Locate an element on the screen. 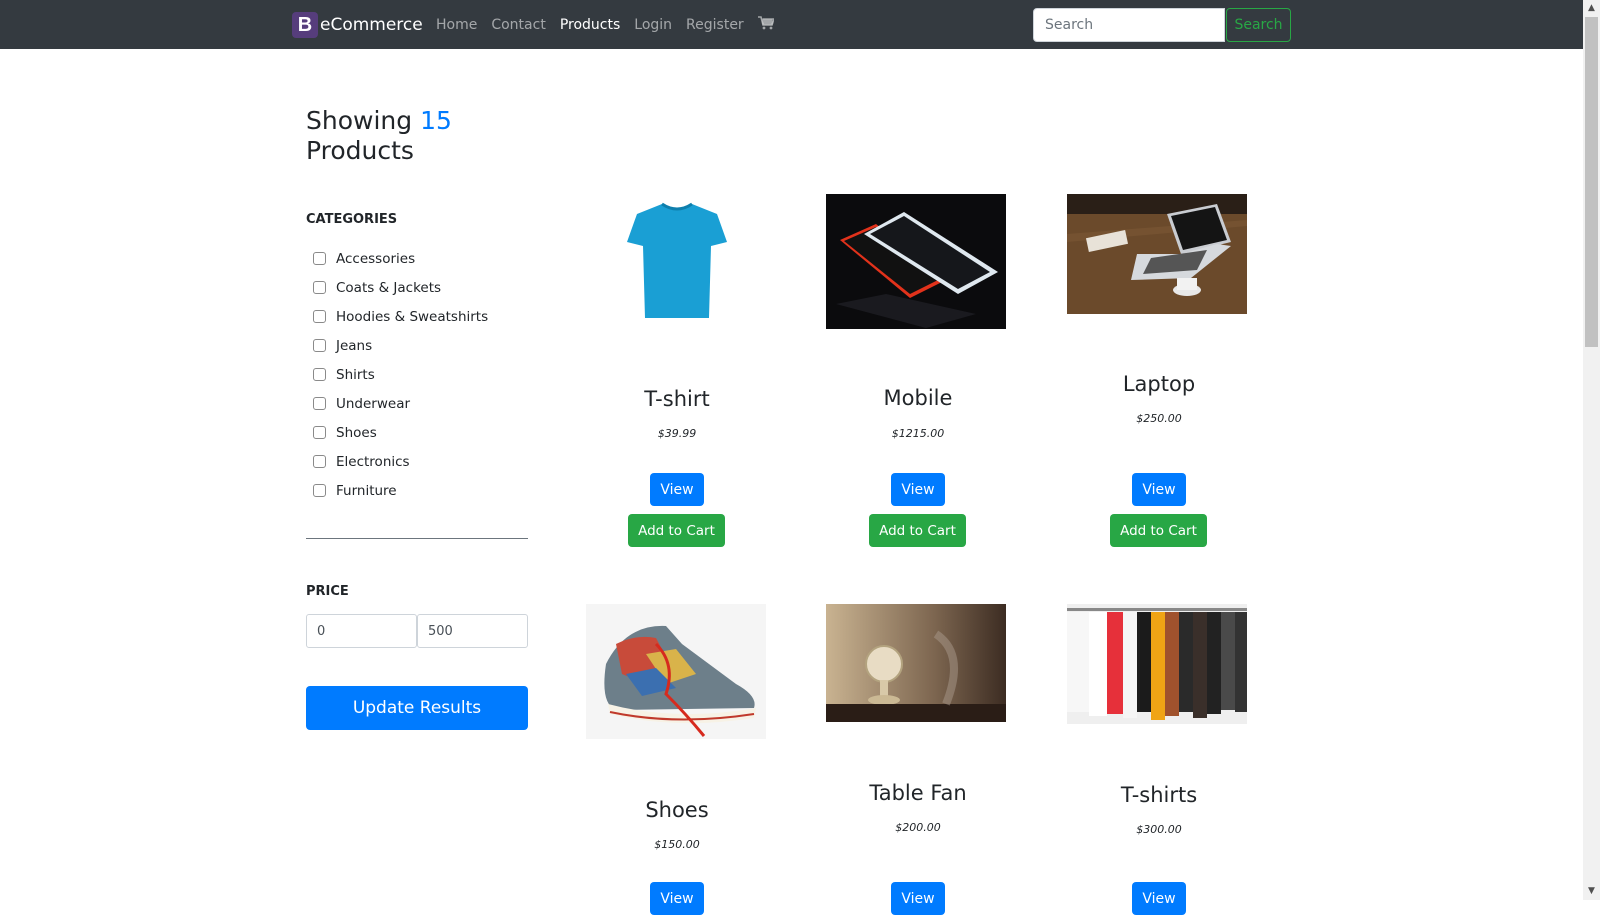 This screenshot has width=1600, height=915. product-price: $250.00 is located at coordinates (1159, 418).